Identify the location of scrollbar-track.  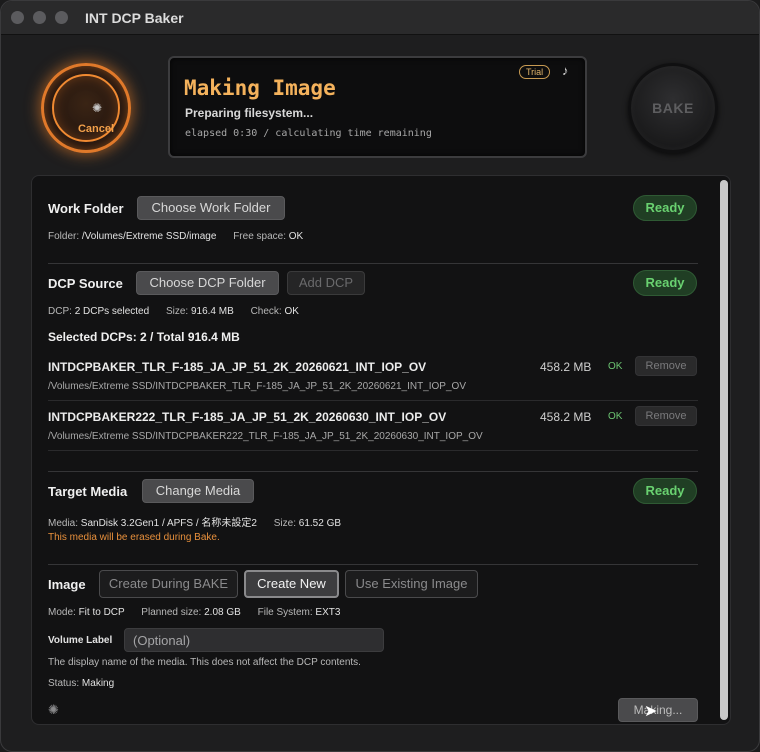
(724, 450).